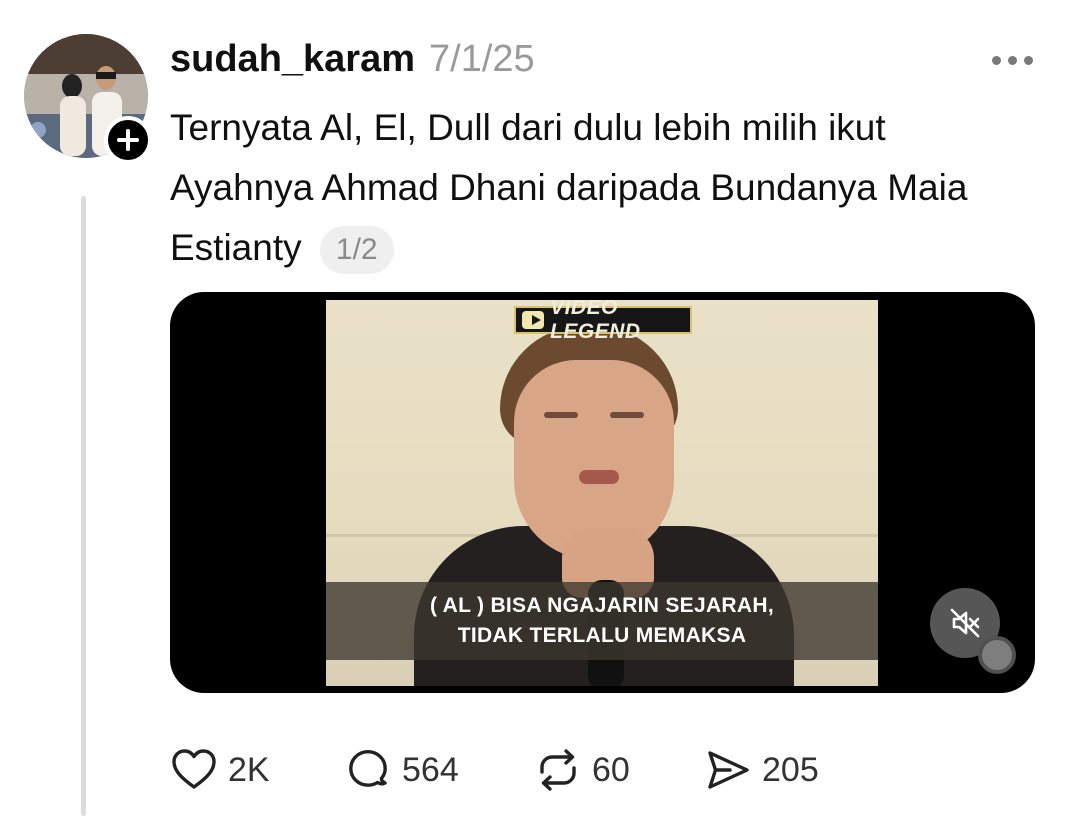 This screenshot has width=1080, height=827. Describe the element at coordinates (368, 768) in the screenshot. I see `comment-icon` at that location.